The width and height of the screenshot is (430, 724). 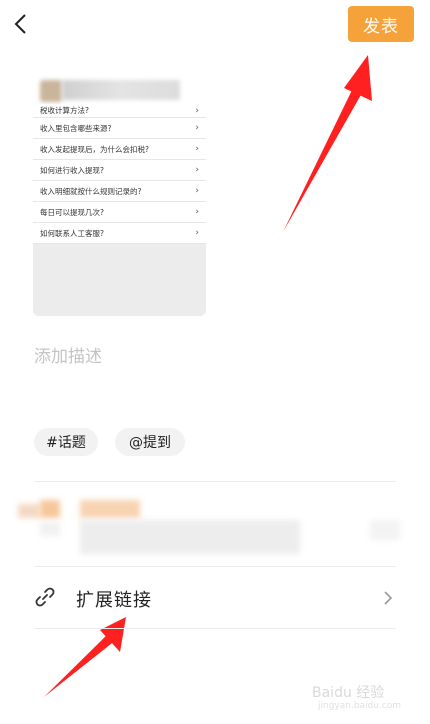 I want to click on list-item-label: 如何联系人工客服?, so click(x=72, y=233).